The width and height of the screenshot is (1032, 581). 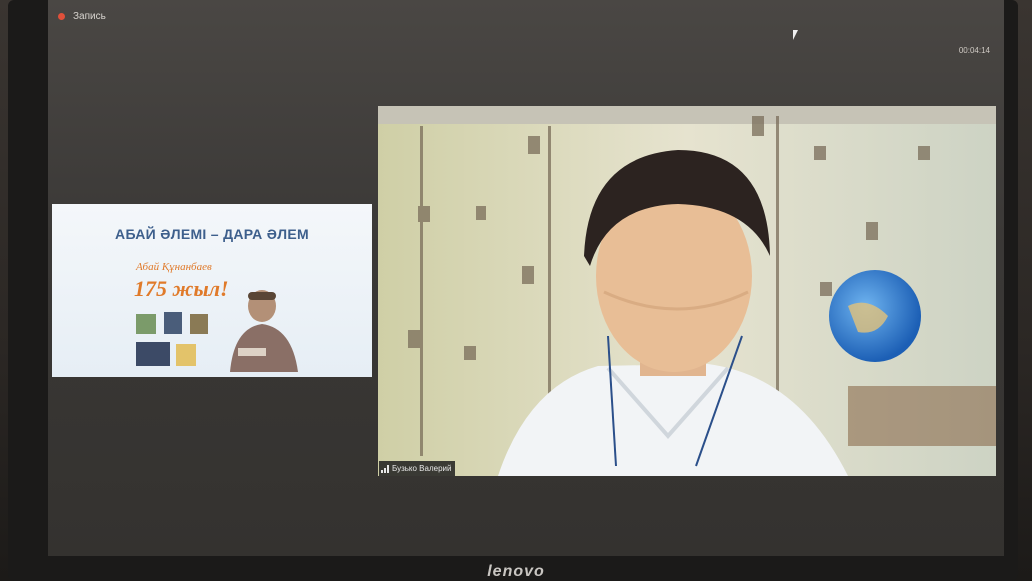 What do you see at coordinates (61, 16) in the screenshot?
I see `record-icon` at bounding box center [61, 16].